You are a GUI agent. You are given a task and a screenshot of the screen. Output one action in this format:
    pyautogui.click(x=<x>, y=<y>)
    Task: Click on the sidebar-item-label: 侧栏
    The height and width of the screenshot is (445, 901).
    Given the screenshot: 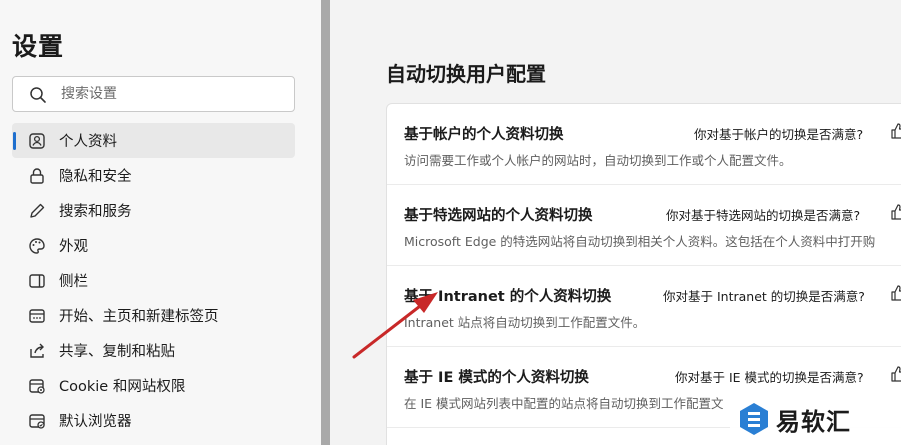 What is the action you would take?
    pyautogui.click(x=73, y=282)
    